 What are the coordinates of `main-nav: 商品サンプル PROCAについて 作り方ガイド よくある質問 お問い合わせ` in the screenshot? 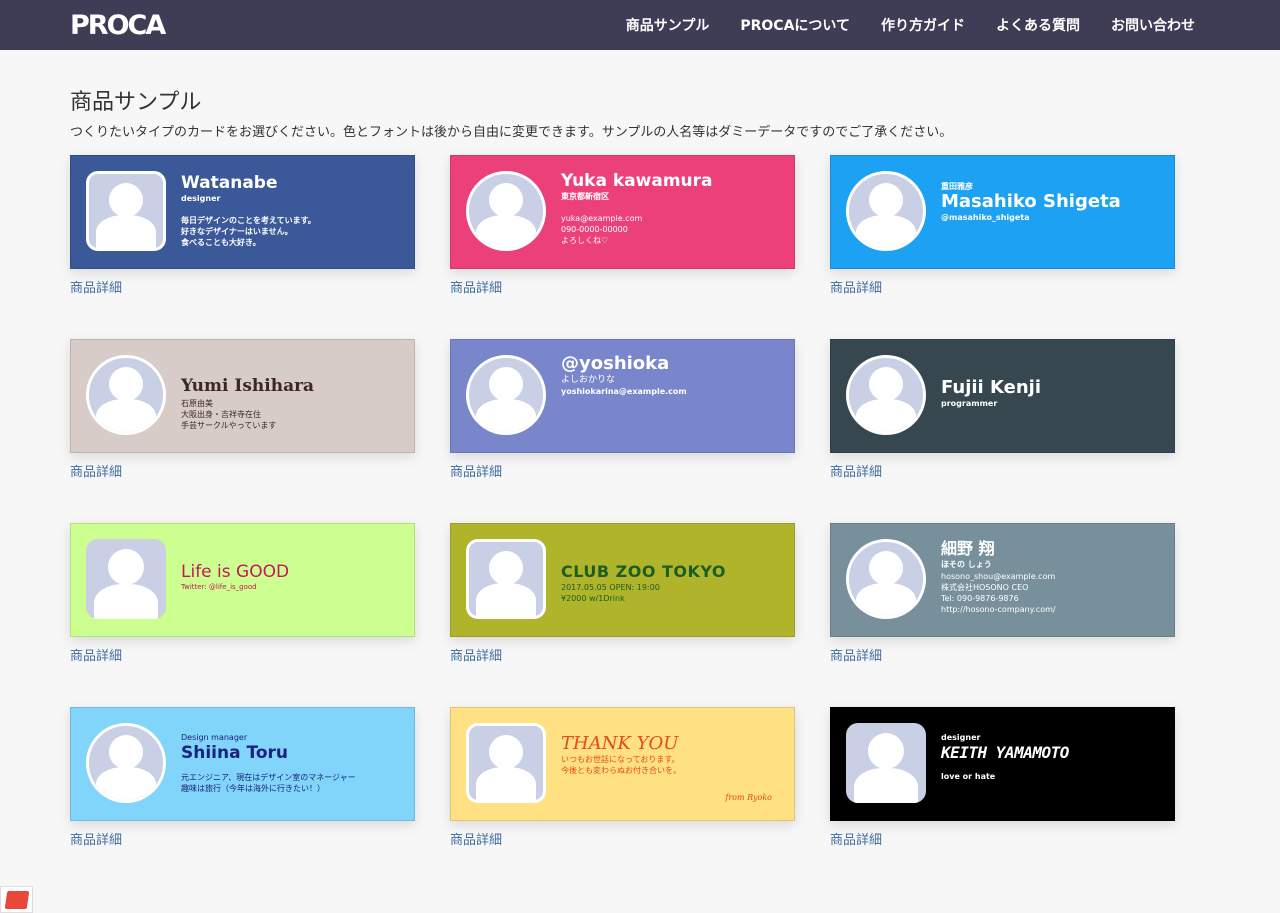 It's located at (895, 25).